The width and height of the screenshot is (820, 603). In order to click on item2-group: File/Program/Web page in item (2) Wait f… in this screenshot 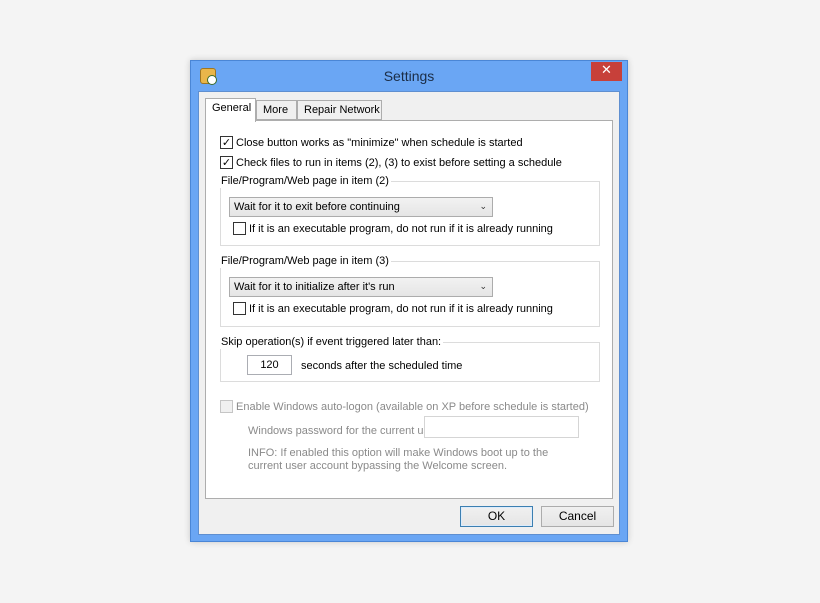, I will do `click(409, 210)`.